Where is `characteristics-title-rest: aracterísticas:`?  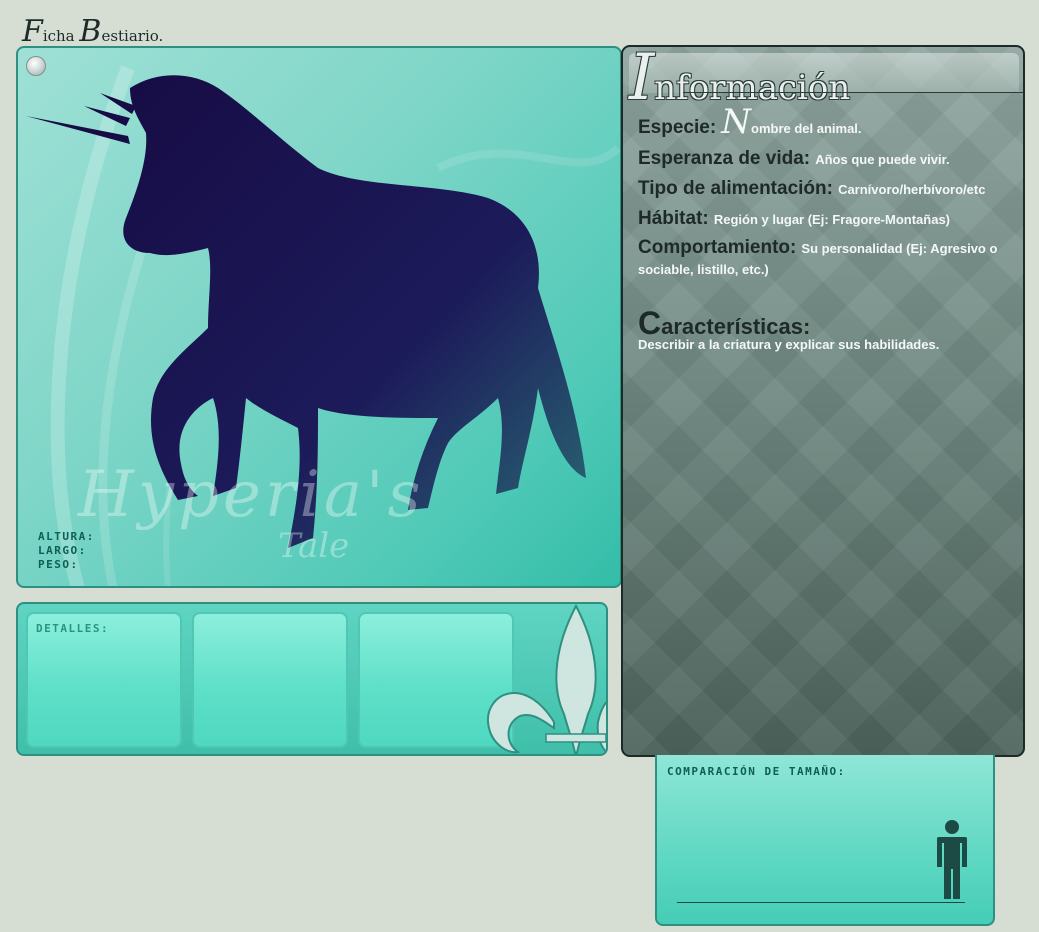 characteristics-title-rest: aracterísticas: is located at coordinates (736, 326).